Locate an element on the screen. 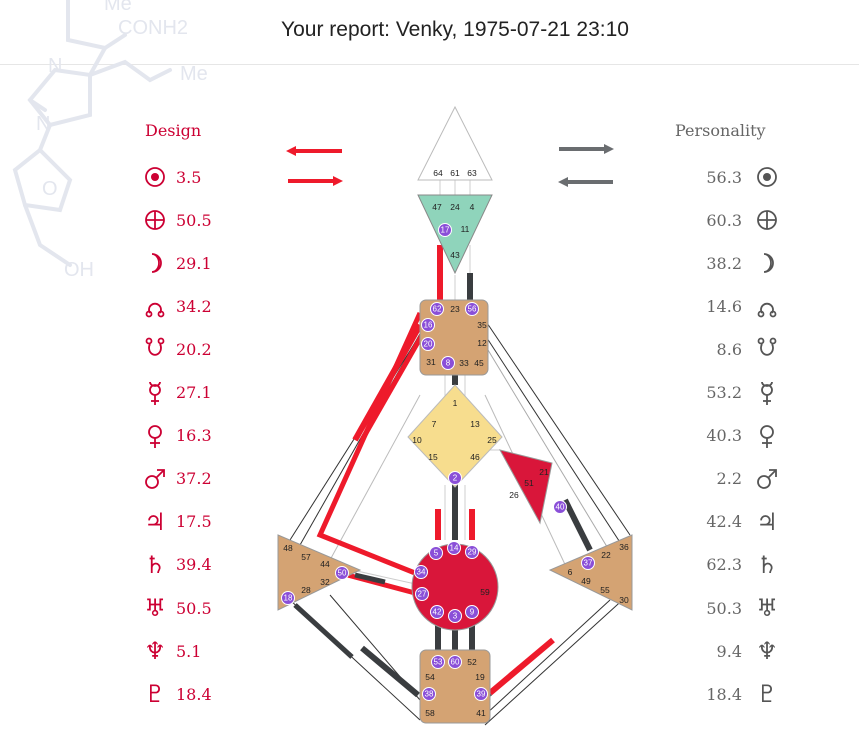  gate-label: 45 is located at coordinates (479, 363).